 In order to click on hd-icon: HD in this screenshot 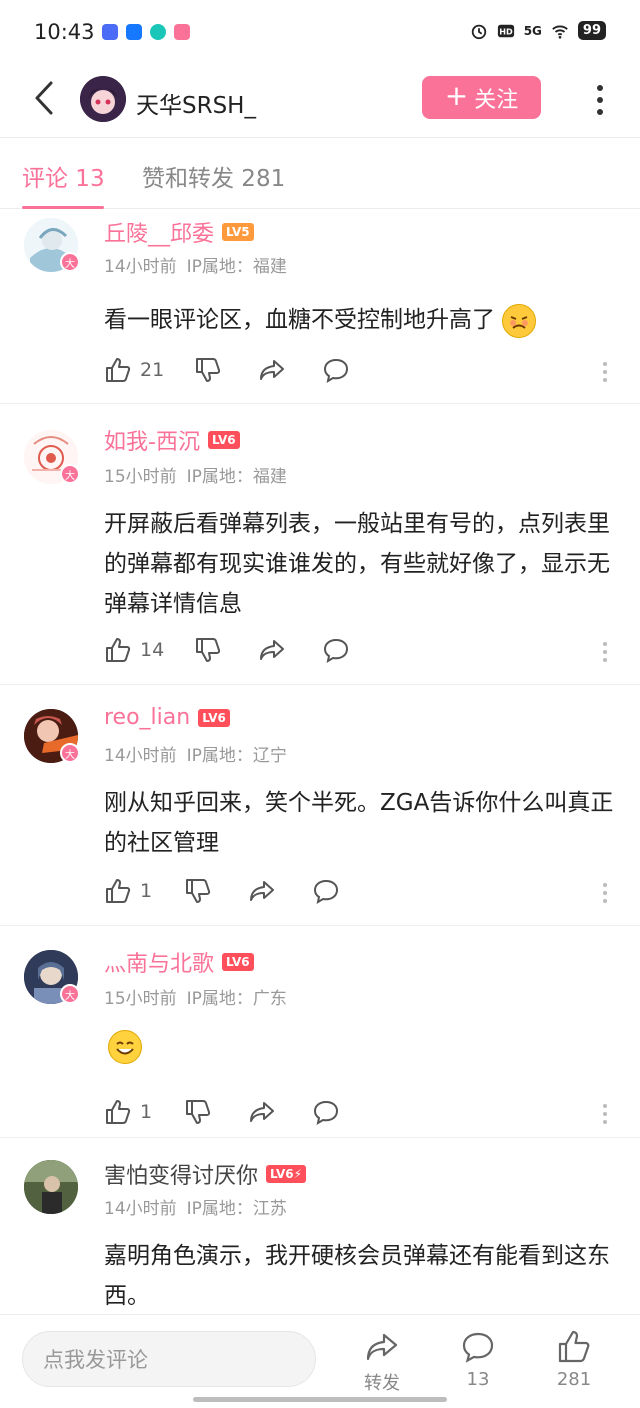, I will do `click(505, 30)`.